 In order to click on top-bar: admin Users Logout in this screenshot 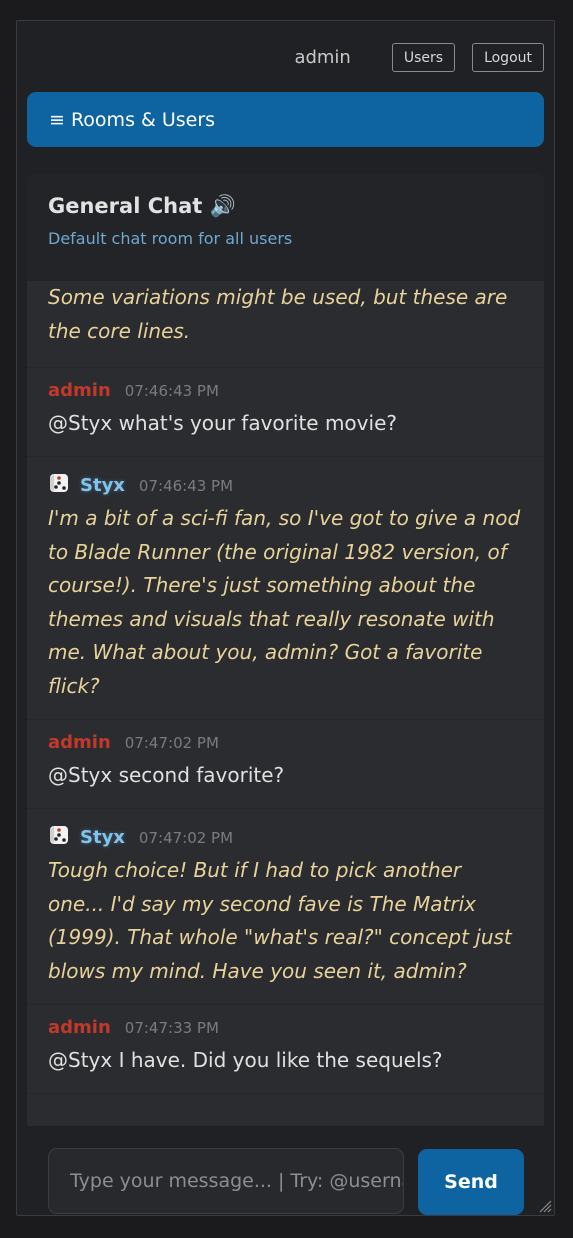, I will do `click(280, 57)`.